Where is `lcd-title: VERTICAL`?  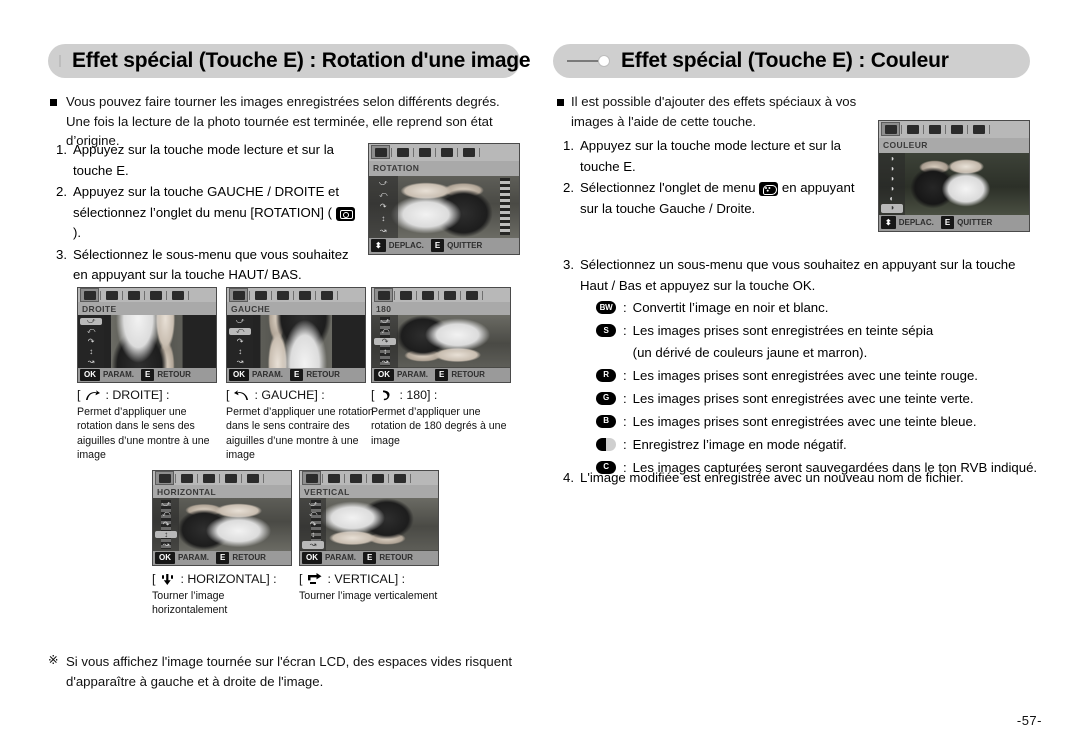
lcd-title: VERTICAL is located at coordinates (369, 492).